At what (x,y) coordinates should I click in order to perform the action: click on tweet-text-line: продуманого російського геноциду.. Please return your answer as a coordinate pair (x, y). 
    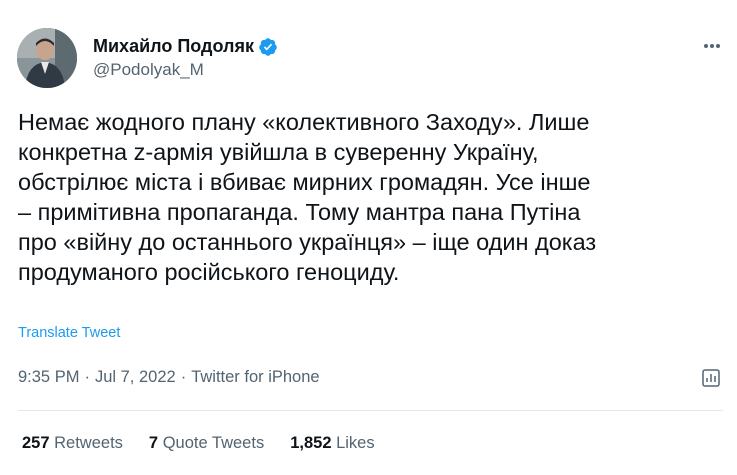
    Looking at the image, I should click on (209, 272).